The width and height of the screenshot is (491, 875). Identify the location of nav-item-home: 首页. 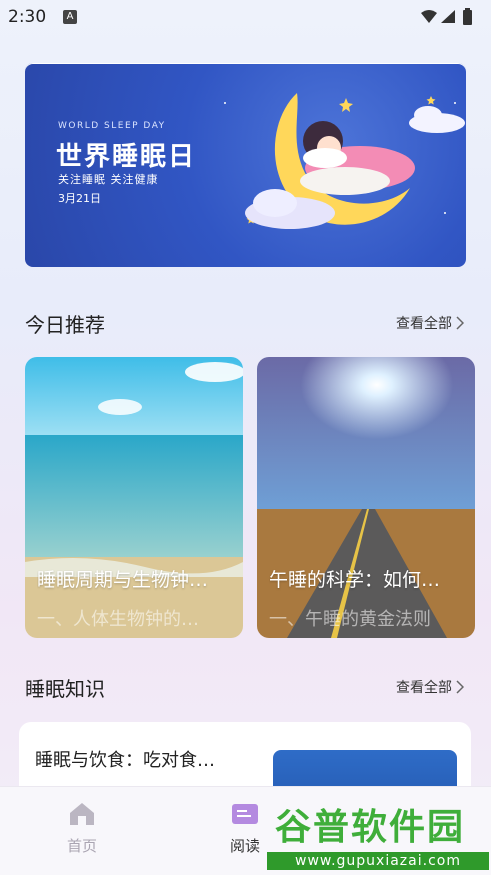
(82, 828).